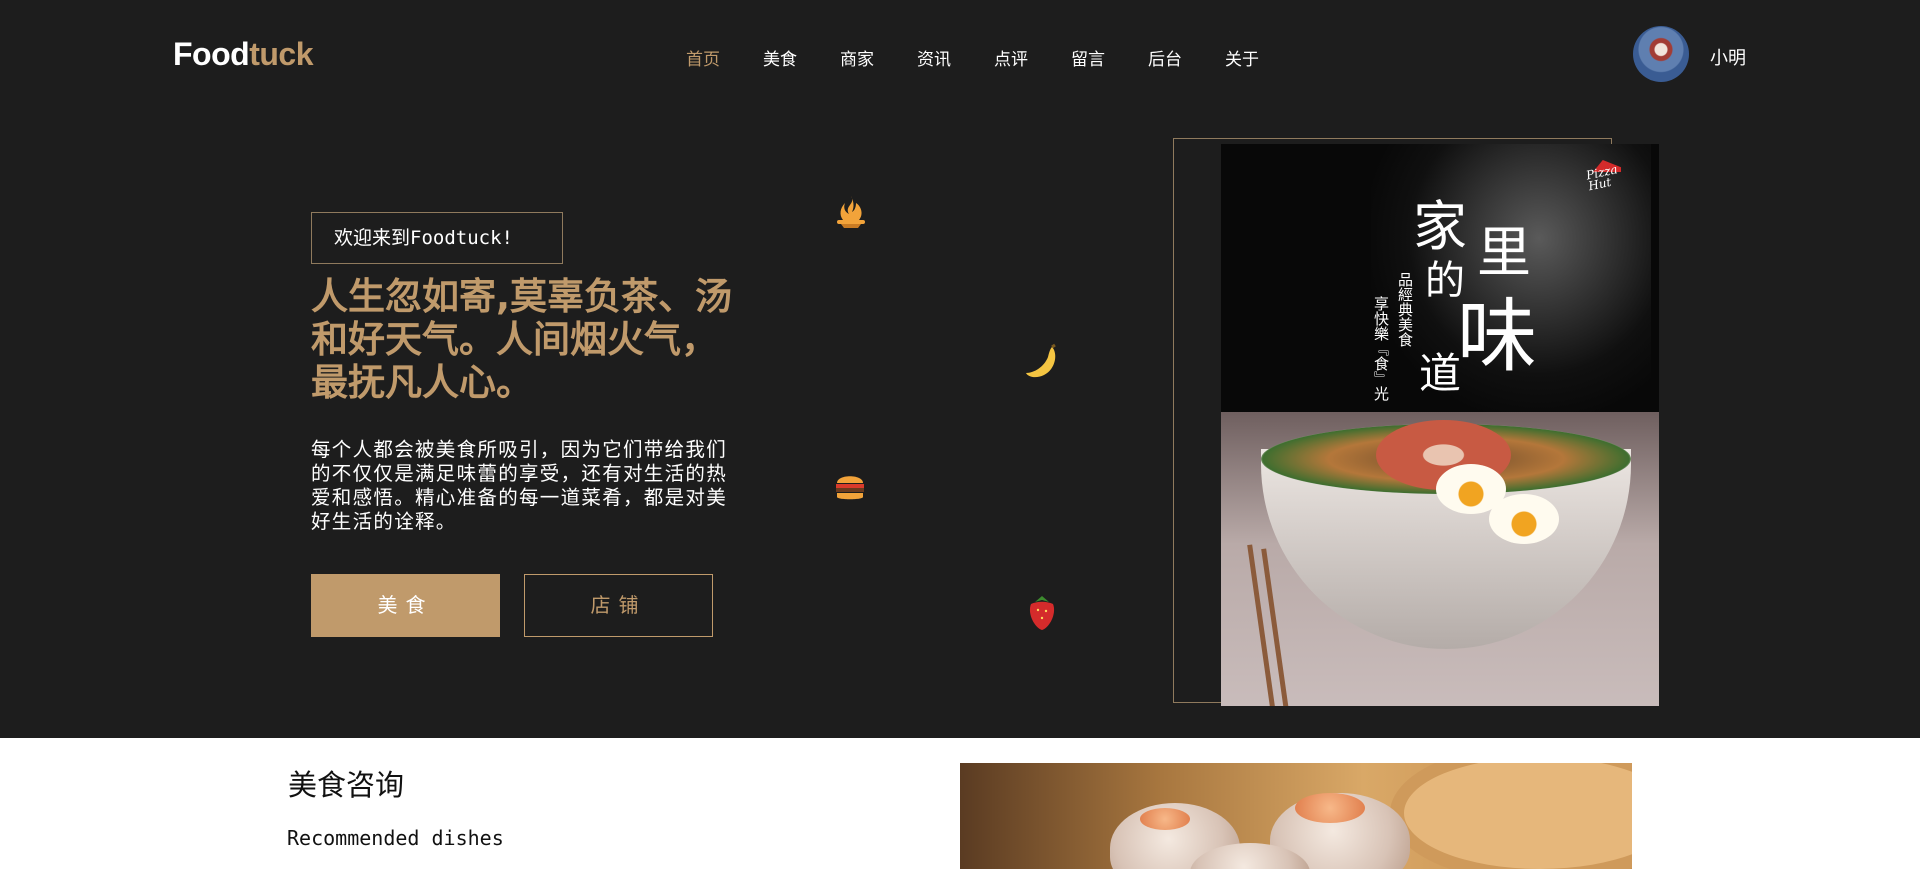 The height and width of the screenshot is (869, 1920). What do you see at coordinates (850, 488) in the screenshot?
I see `burger-icon` at bounding box center [850, 488].